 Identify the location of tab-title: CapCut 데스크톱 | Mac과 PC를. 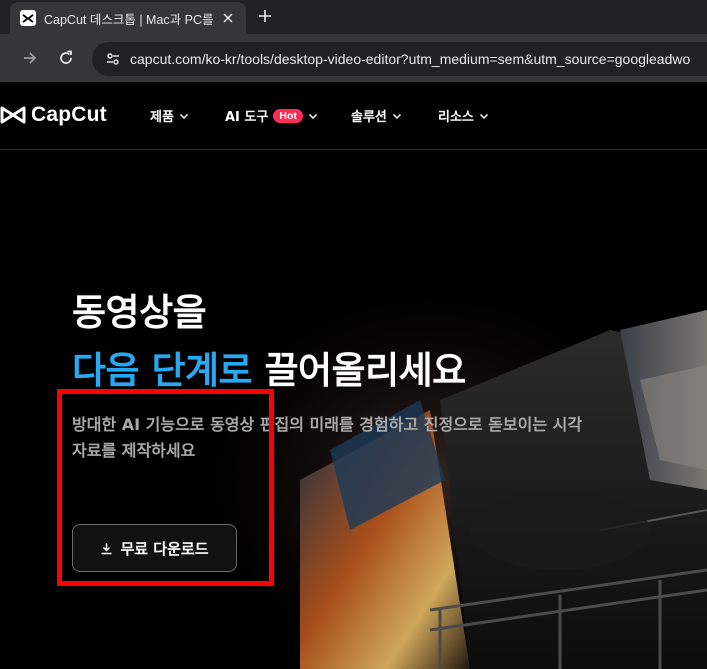
(129, 19).